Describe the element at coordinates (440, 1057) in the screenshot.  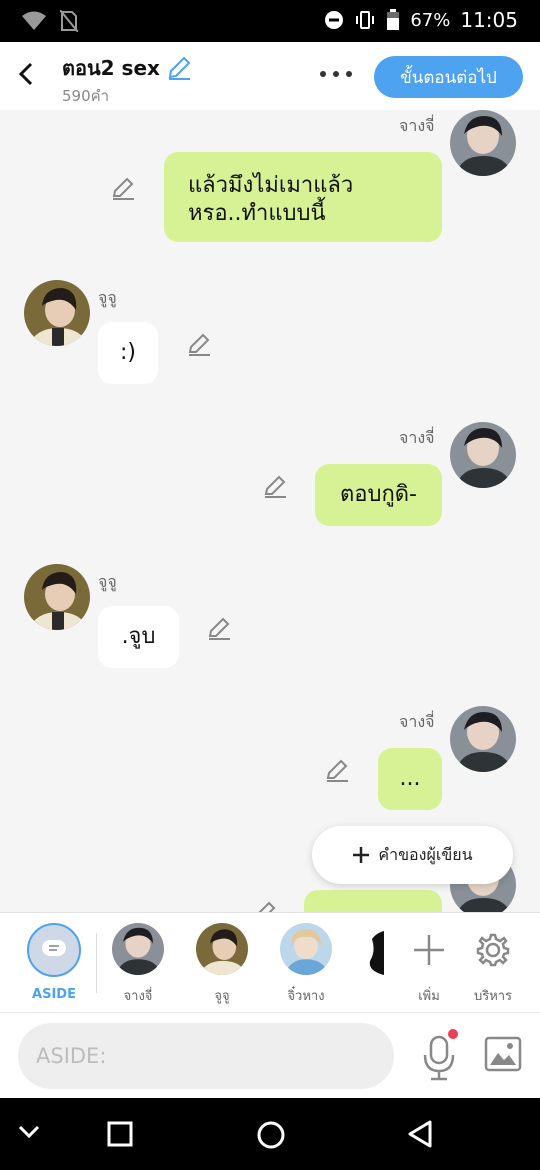
I see `microphone-icon` at that location.